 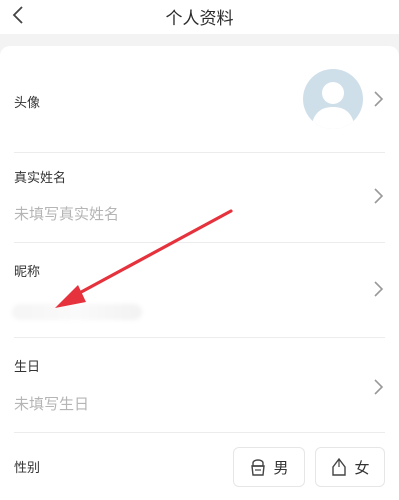 What do you see at coordinates (67, 214) in the screenshot?
I see `real-name-placeholder: 未填写真实姓名` at bounding box center [67, 214].